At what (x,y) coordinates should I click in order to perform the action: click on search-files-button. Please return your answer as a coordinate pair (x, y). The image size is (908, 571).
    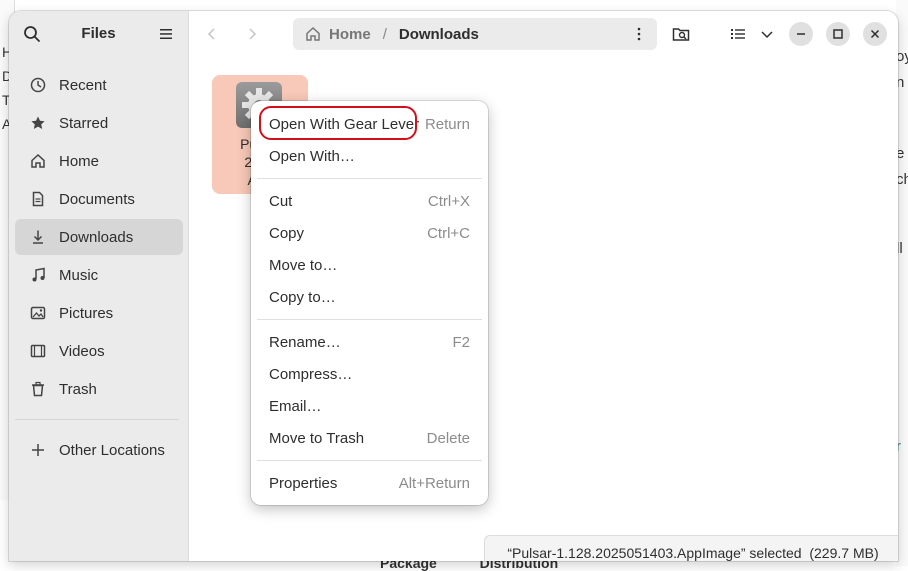
    Looking at the image, I should click on (681, 34).